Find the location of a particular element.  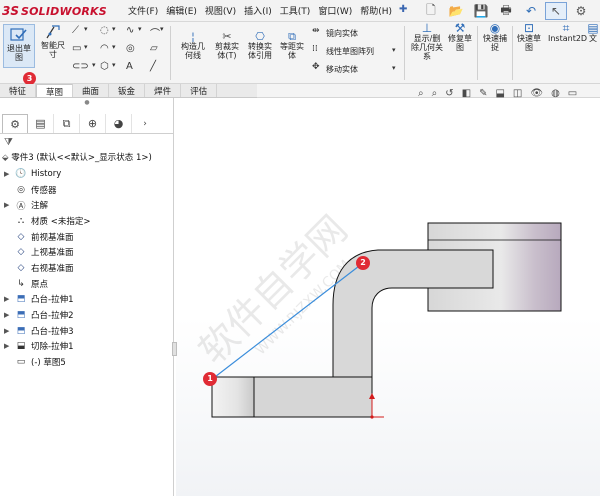

menu-edit: 编辑(E) is located at coordinates (181, 10).